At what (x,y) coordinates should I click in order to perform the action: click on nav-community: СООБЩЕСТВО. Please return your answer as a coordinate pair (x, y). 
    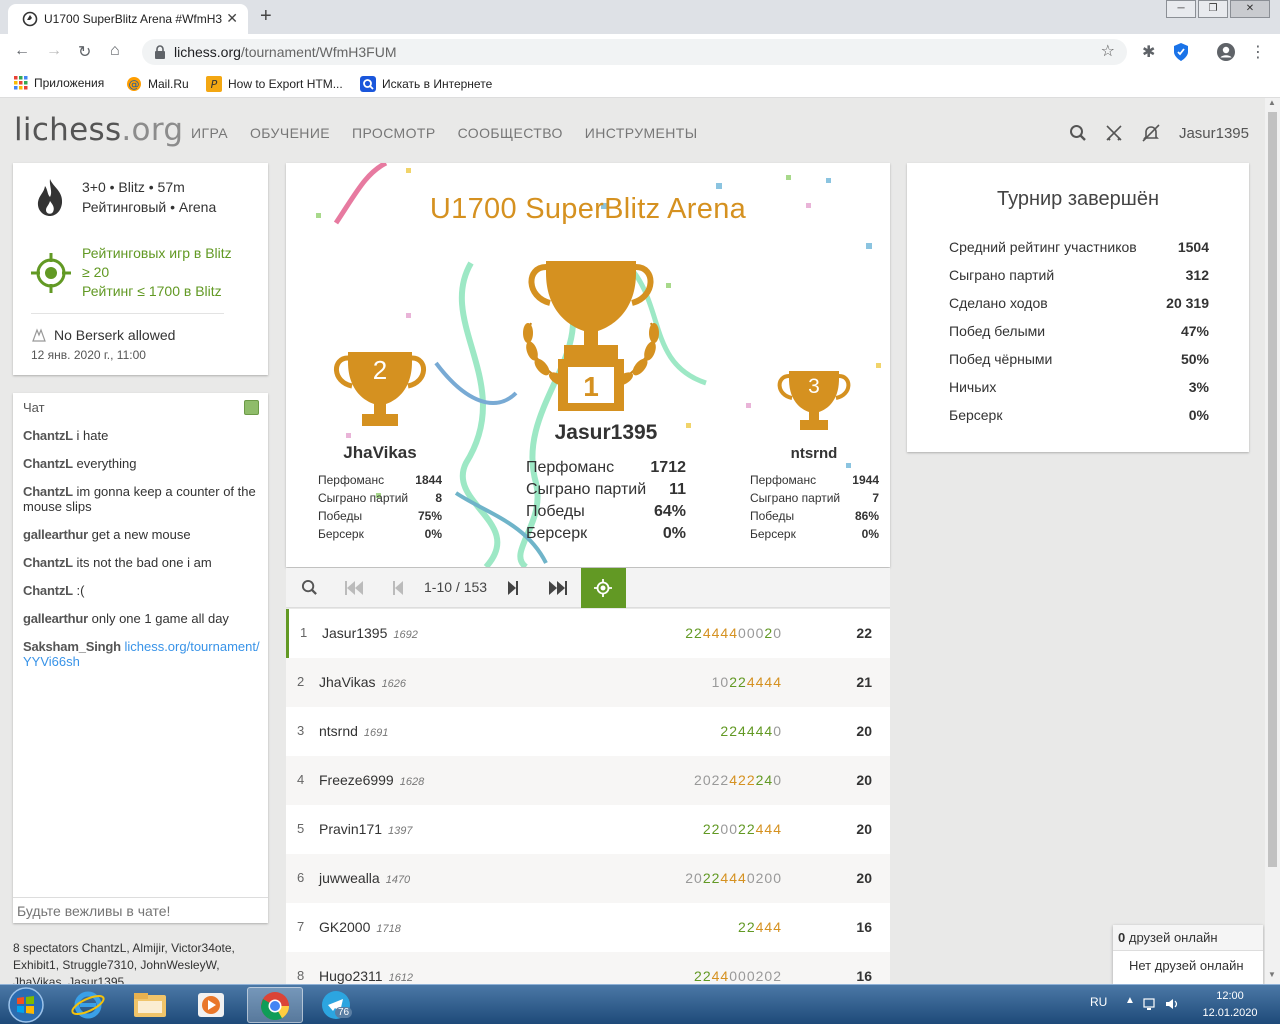
    Looking at the image, I should click on (510, 133).